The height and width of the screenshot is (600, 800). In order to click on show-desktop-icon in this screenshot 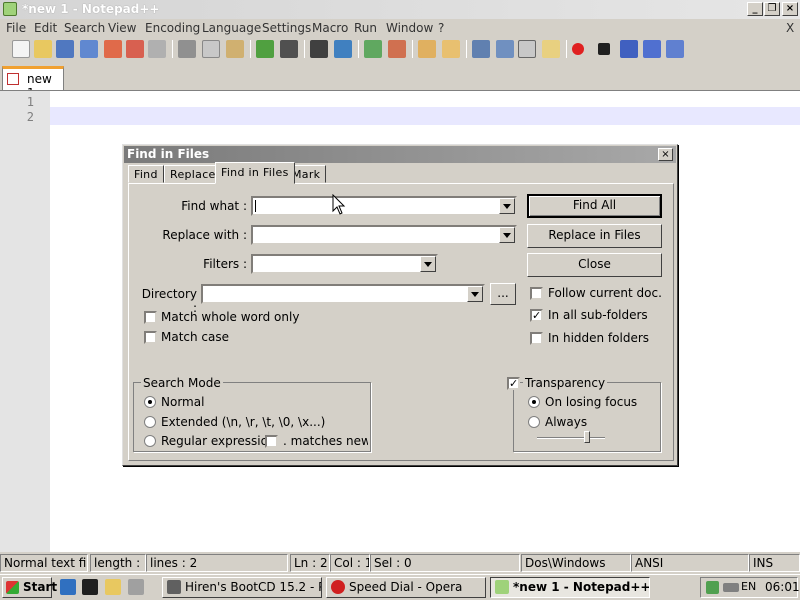, I will do `click(136, 587)`.